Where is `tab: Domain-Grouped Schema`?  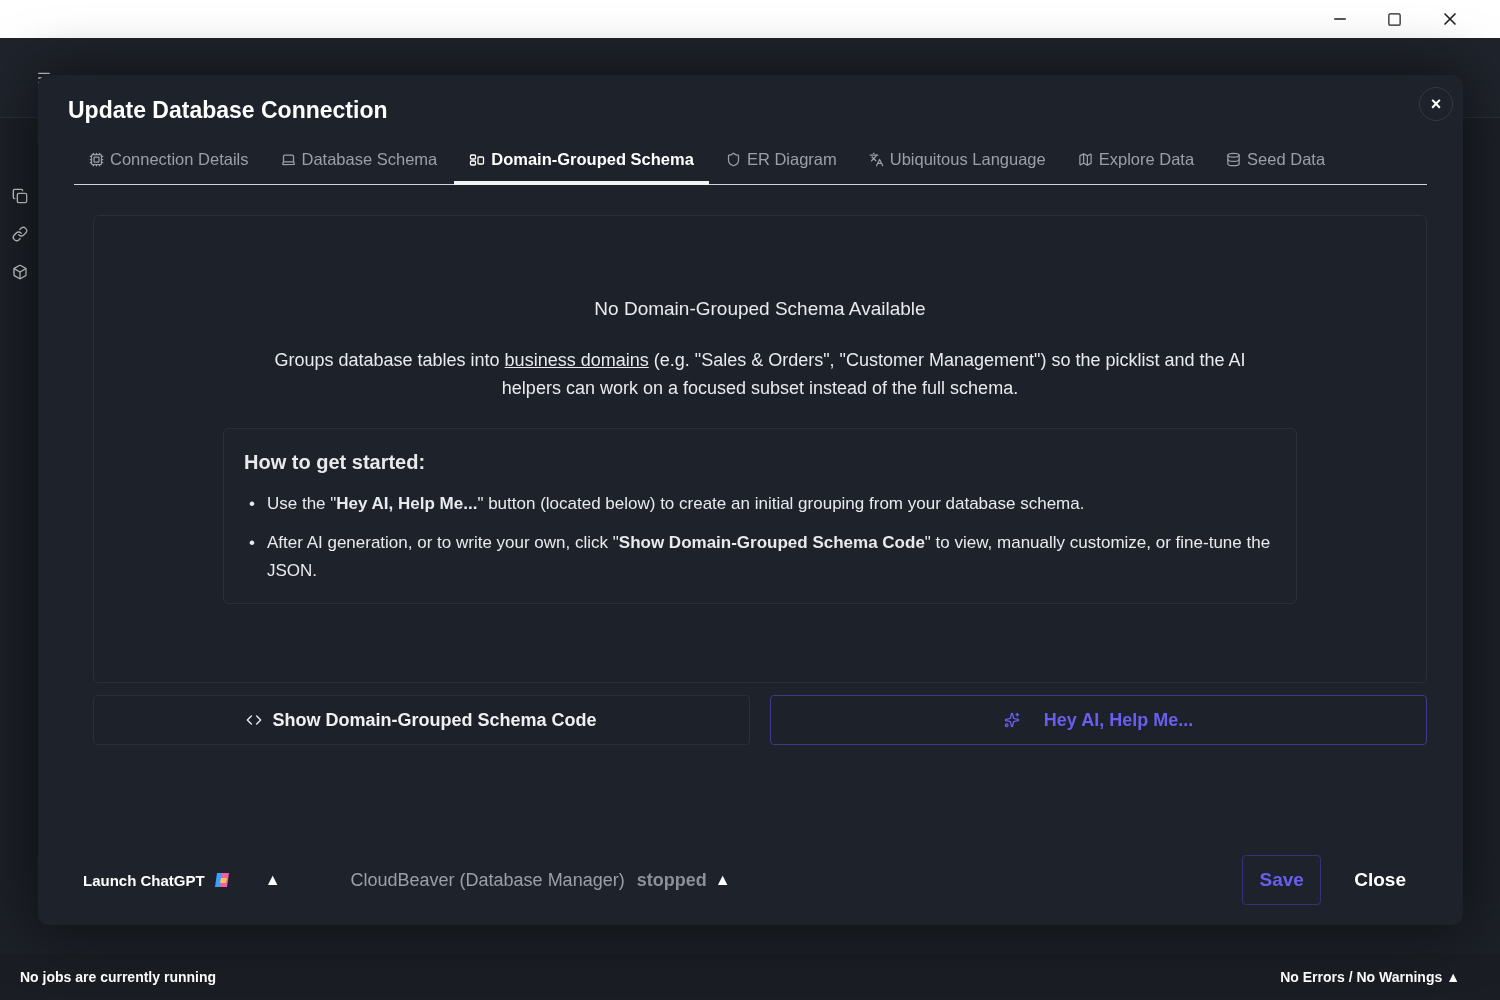 tab: Domain-Grouped Schema is located at coordinates (581, 167).